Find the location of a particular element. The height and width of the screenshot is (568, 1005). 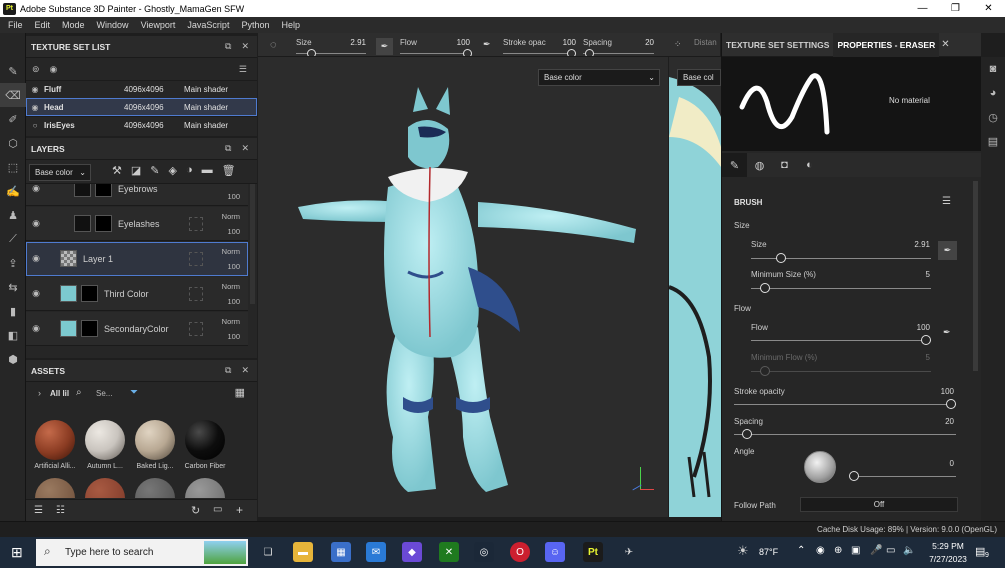

tray-icon: ◉ is located at coordinates (820, 550).